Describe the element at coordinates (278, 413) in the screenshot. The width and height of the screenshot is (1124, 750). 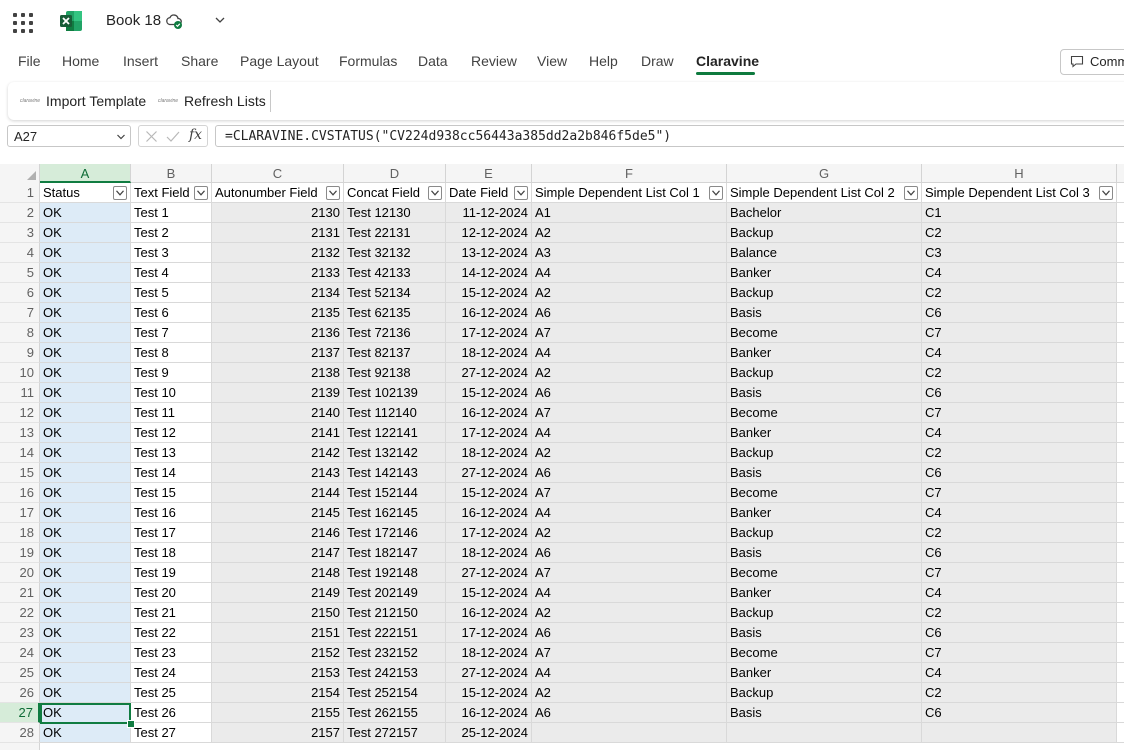
I see `table-cell: 2140` at that location.